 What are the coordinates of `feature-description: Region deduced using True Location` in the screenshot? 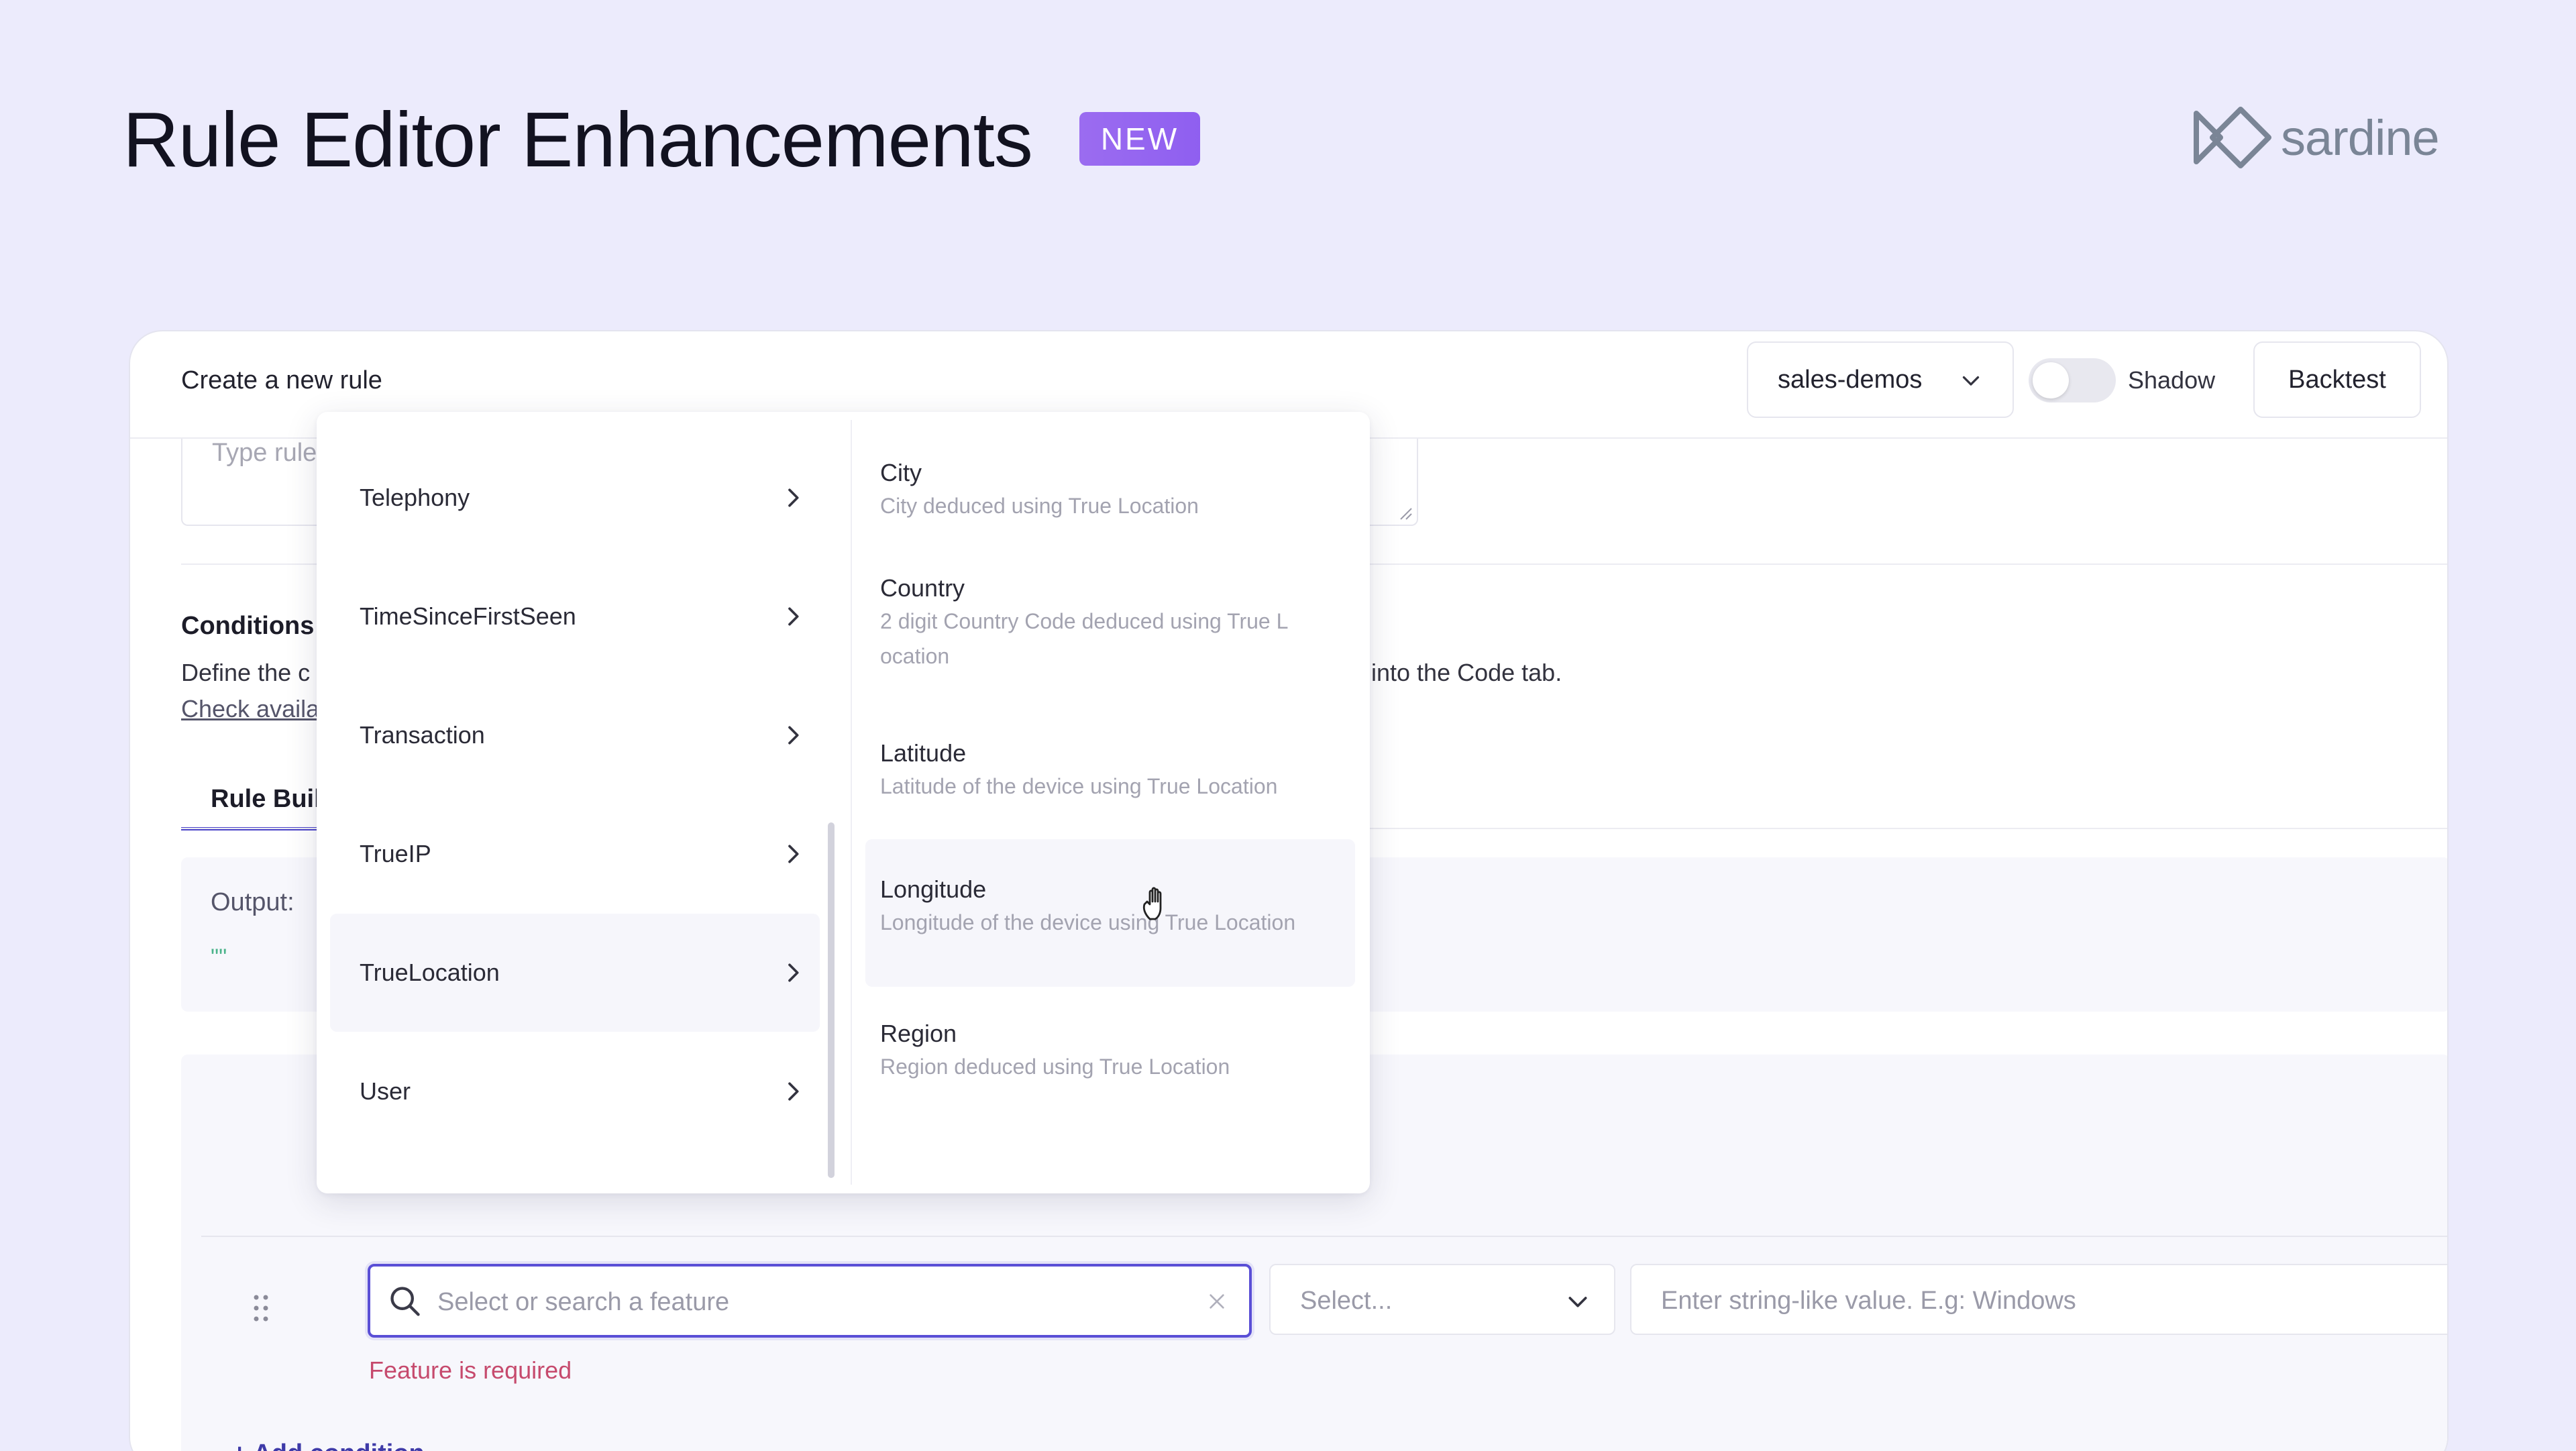 It's located at (1055, 1067).